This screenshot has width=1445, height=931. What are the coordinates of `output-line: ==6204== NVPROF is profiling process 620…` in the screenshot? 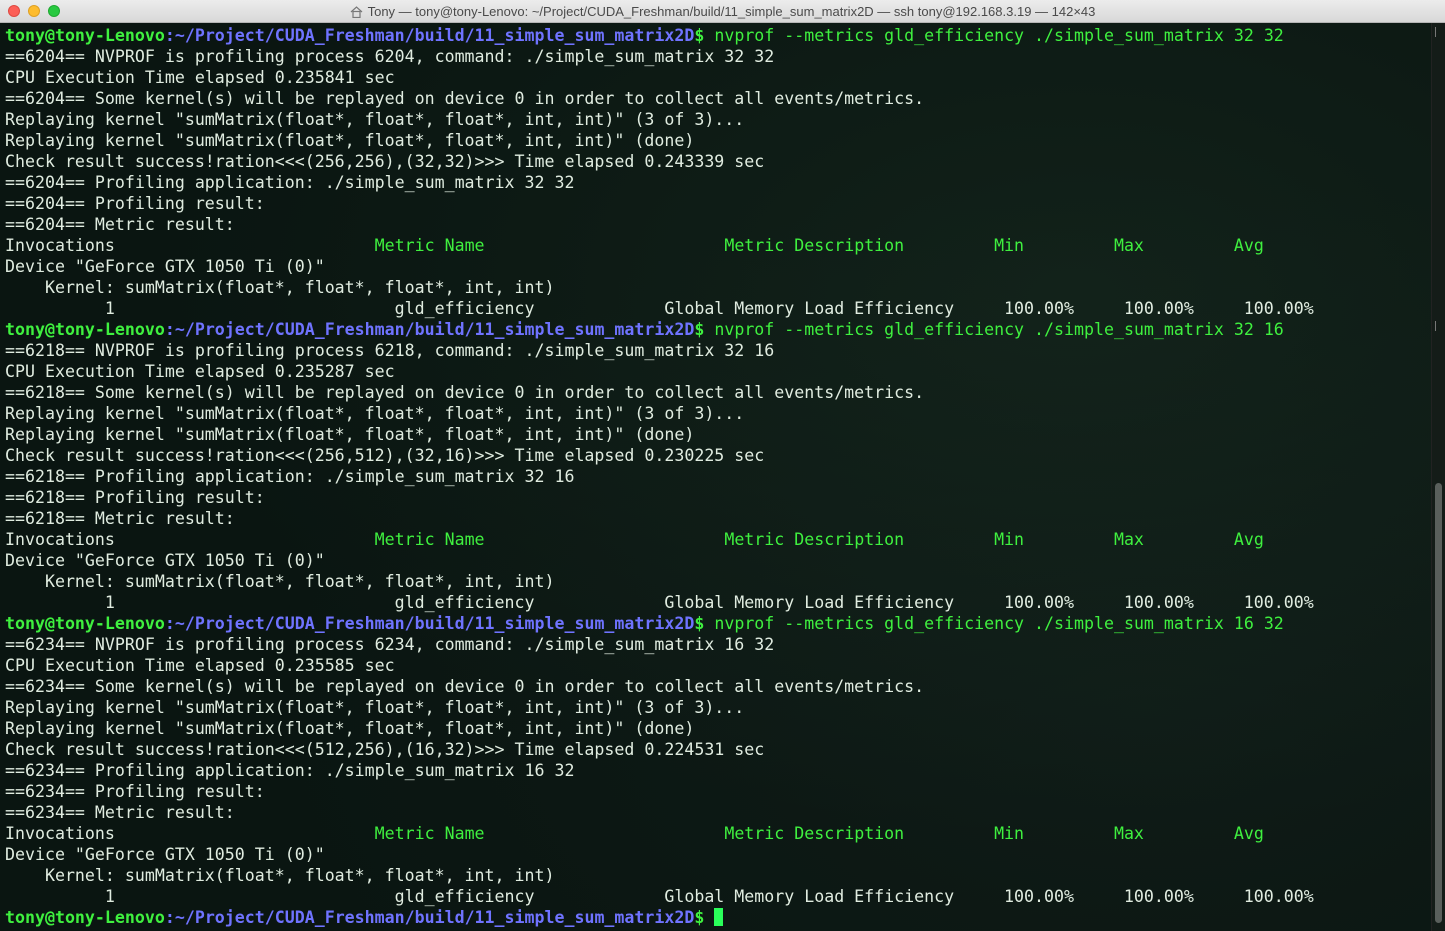 It's located at (390, 56).